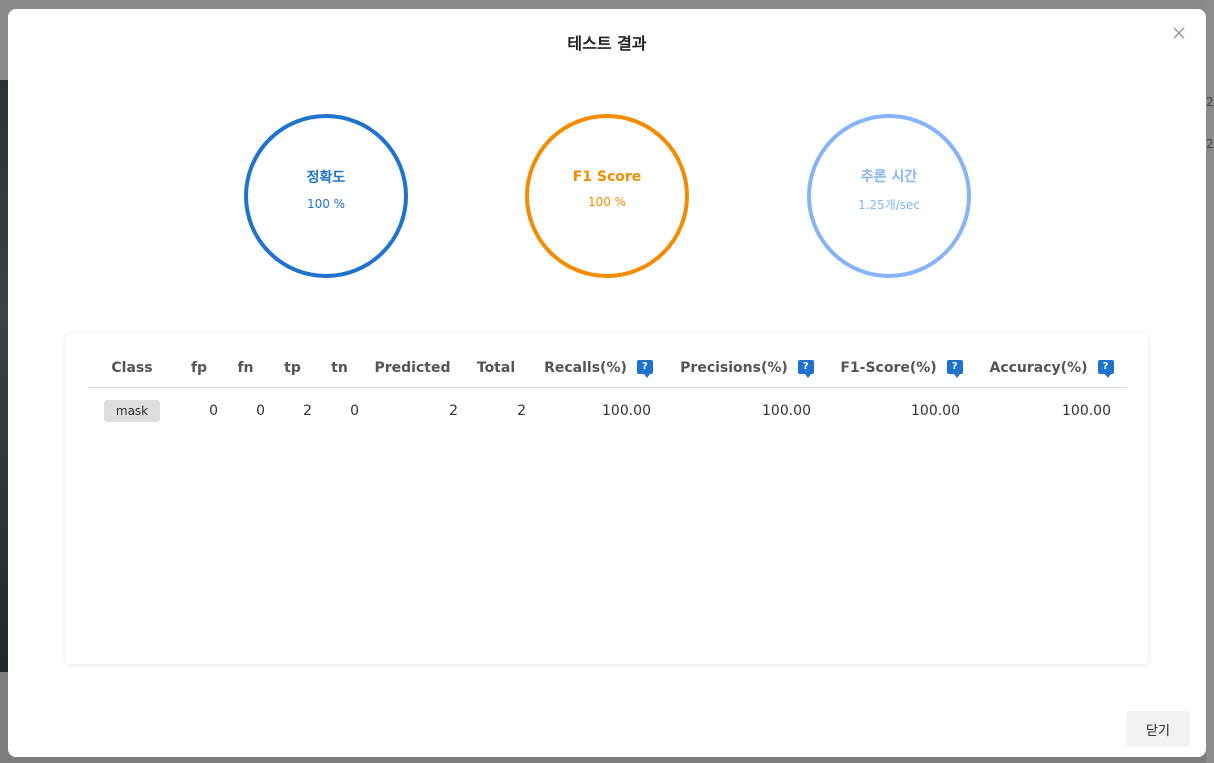  Describe the element at coordinates (786, 411) in the screenshot. I see `cell-precisions: 100.00` at that location.